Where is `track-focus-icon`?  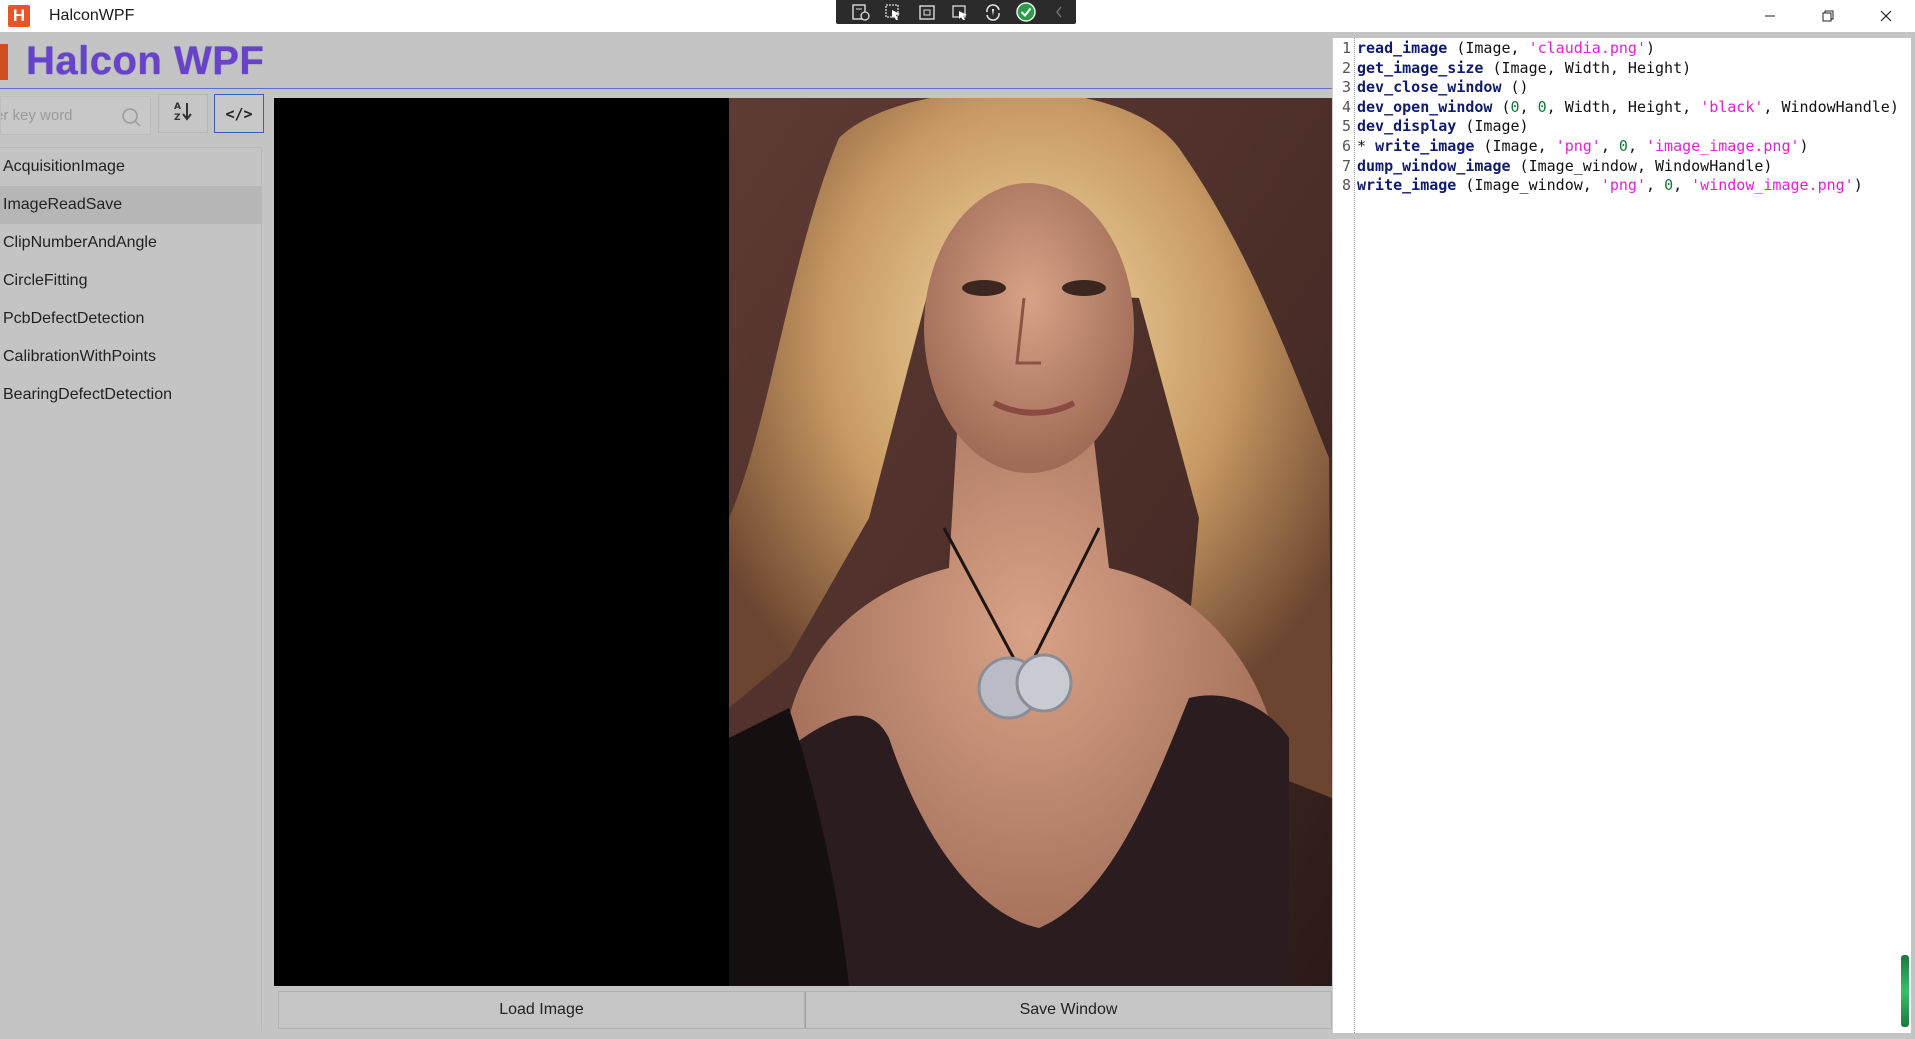 track-focus-icon is located at coordinates (959, 12).